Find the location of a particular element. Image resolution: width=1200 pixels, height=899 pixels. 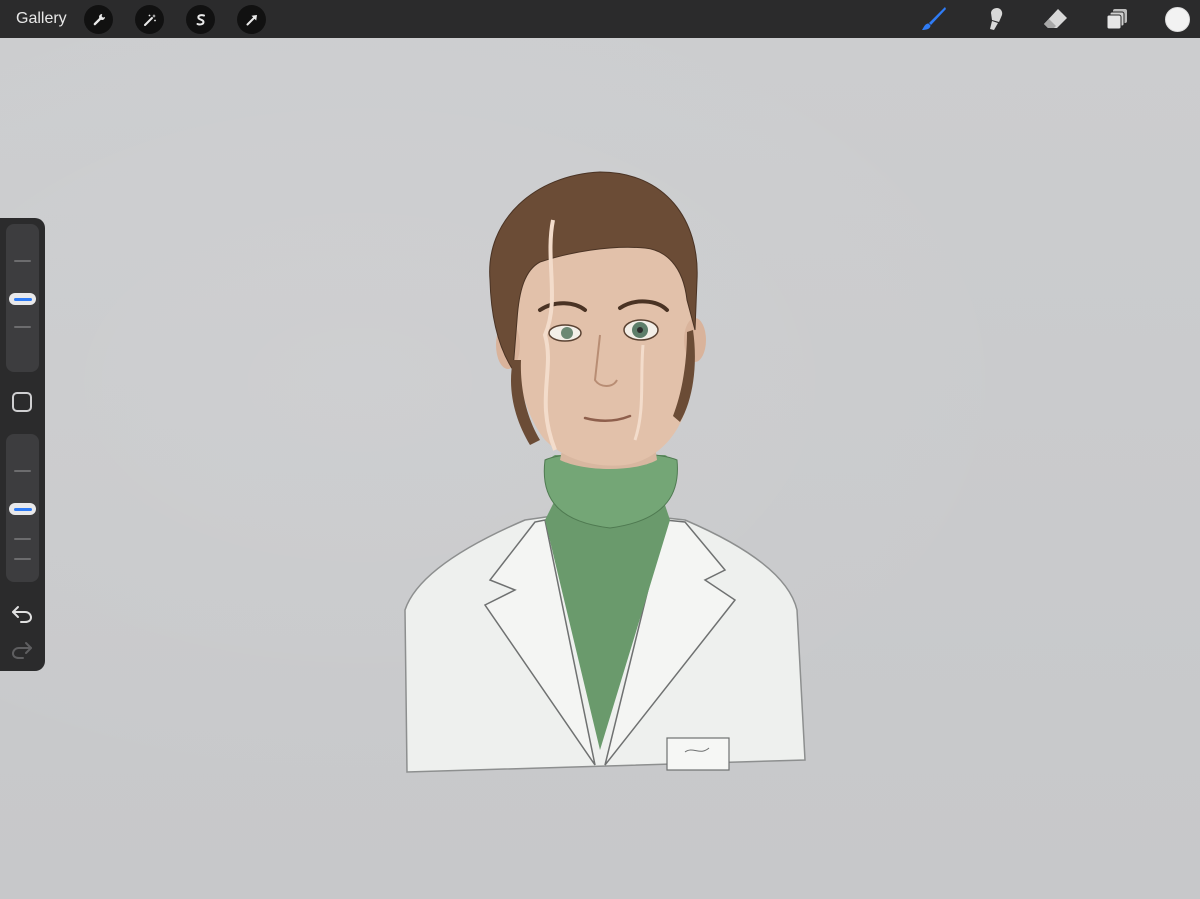

brush-tool-button is located at coordinates (933, 19).